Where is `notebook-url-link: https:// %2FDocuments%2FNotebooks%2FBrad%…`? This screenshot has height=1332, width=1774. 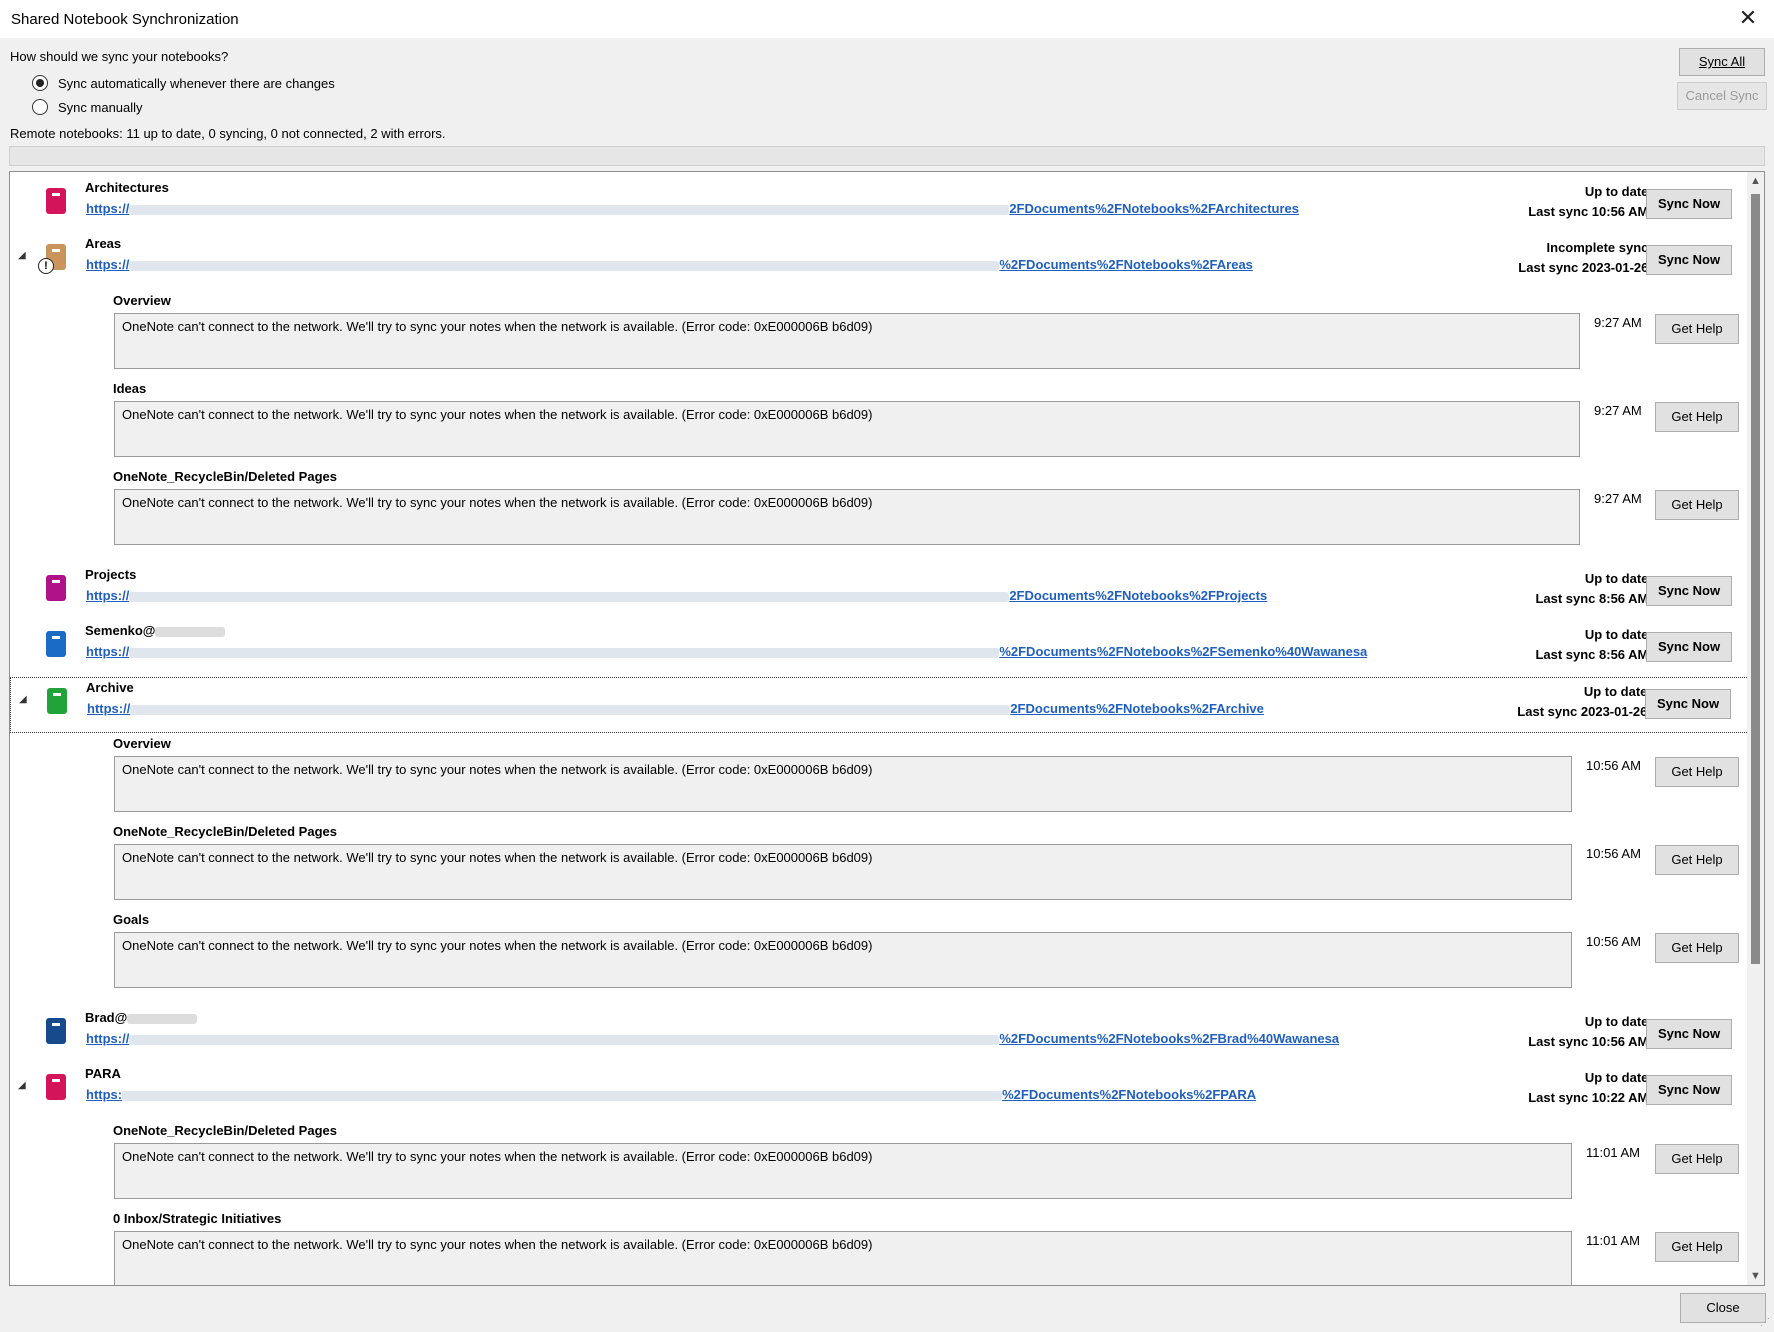 notebook-url-link: https:// %2FDocuments%2FNotebooks%2FBrad%… is located at coordinates (712, 1038).